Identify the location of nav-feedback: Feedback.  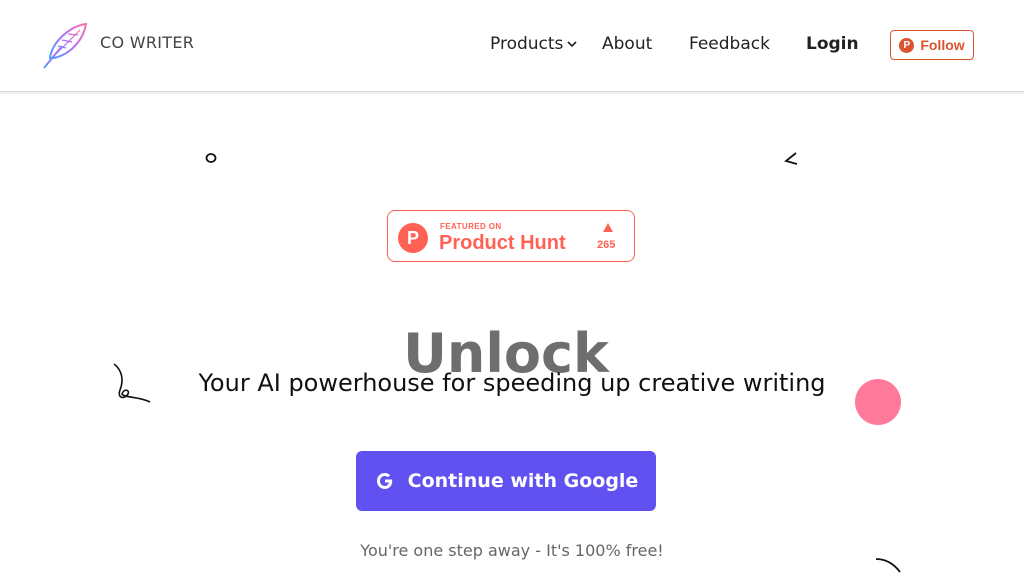
(729, 44).